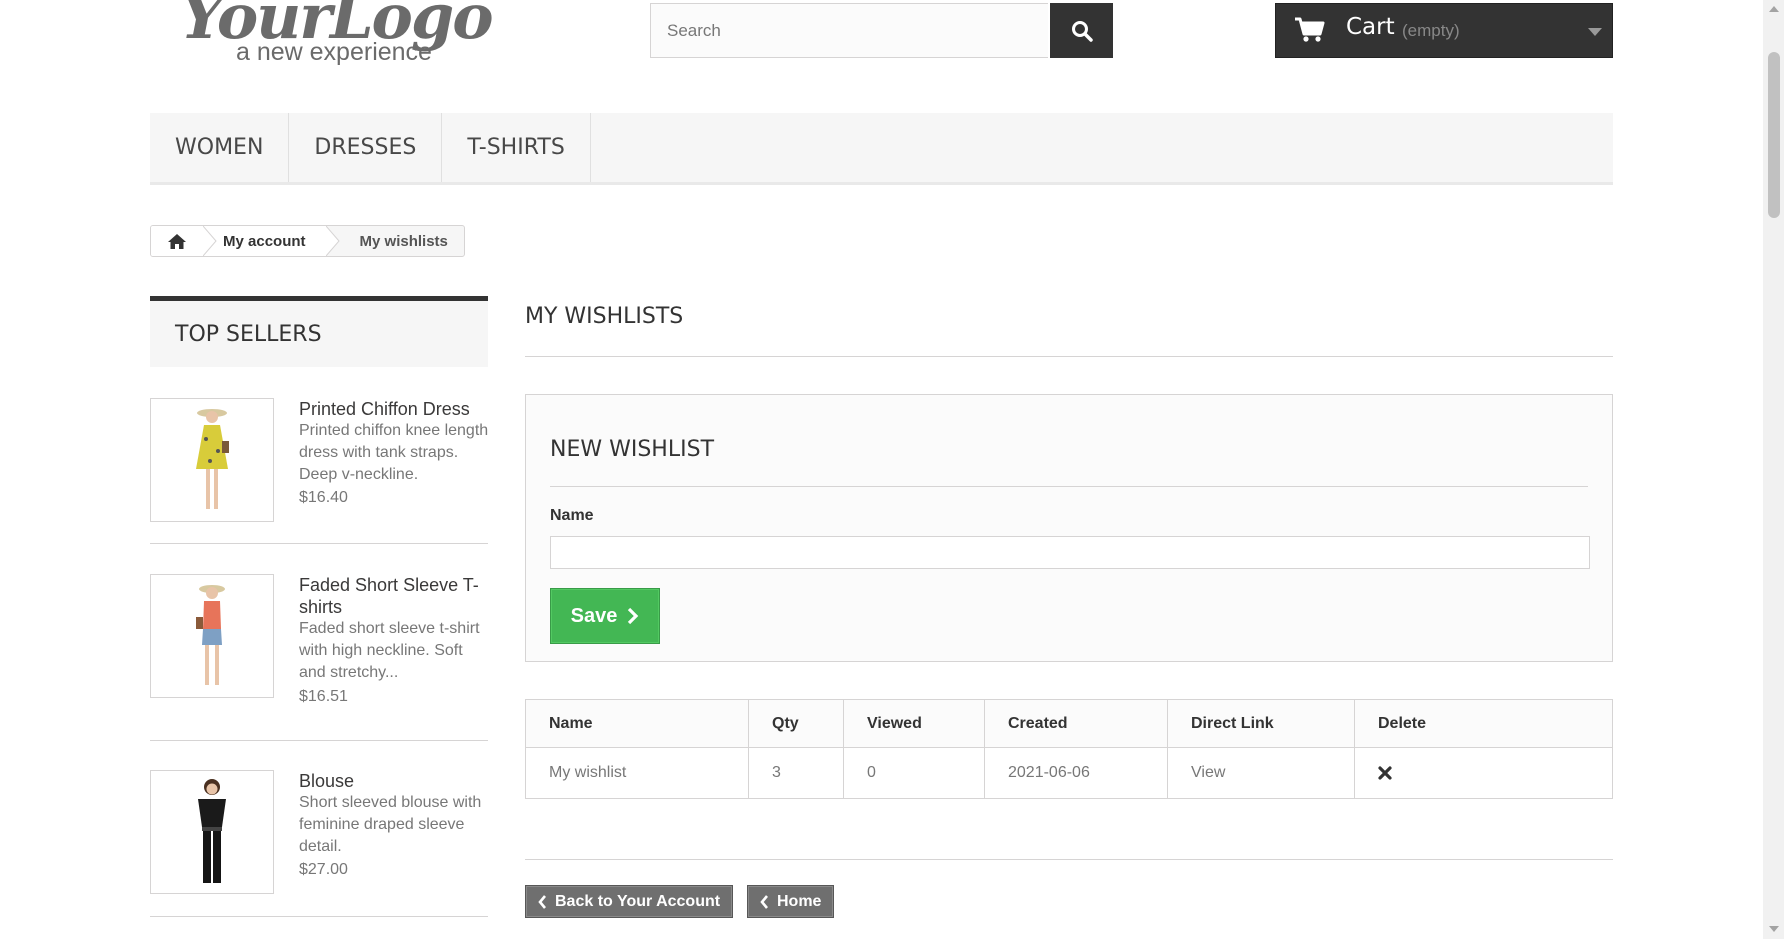 Image resolution: width=1784 pixels, height=939 pixels. I want to click on main-menu: WOMEN DRESSES T-SHIRTS, so click(881, 149).